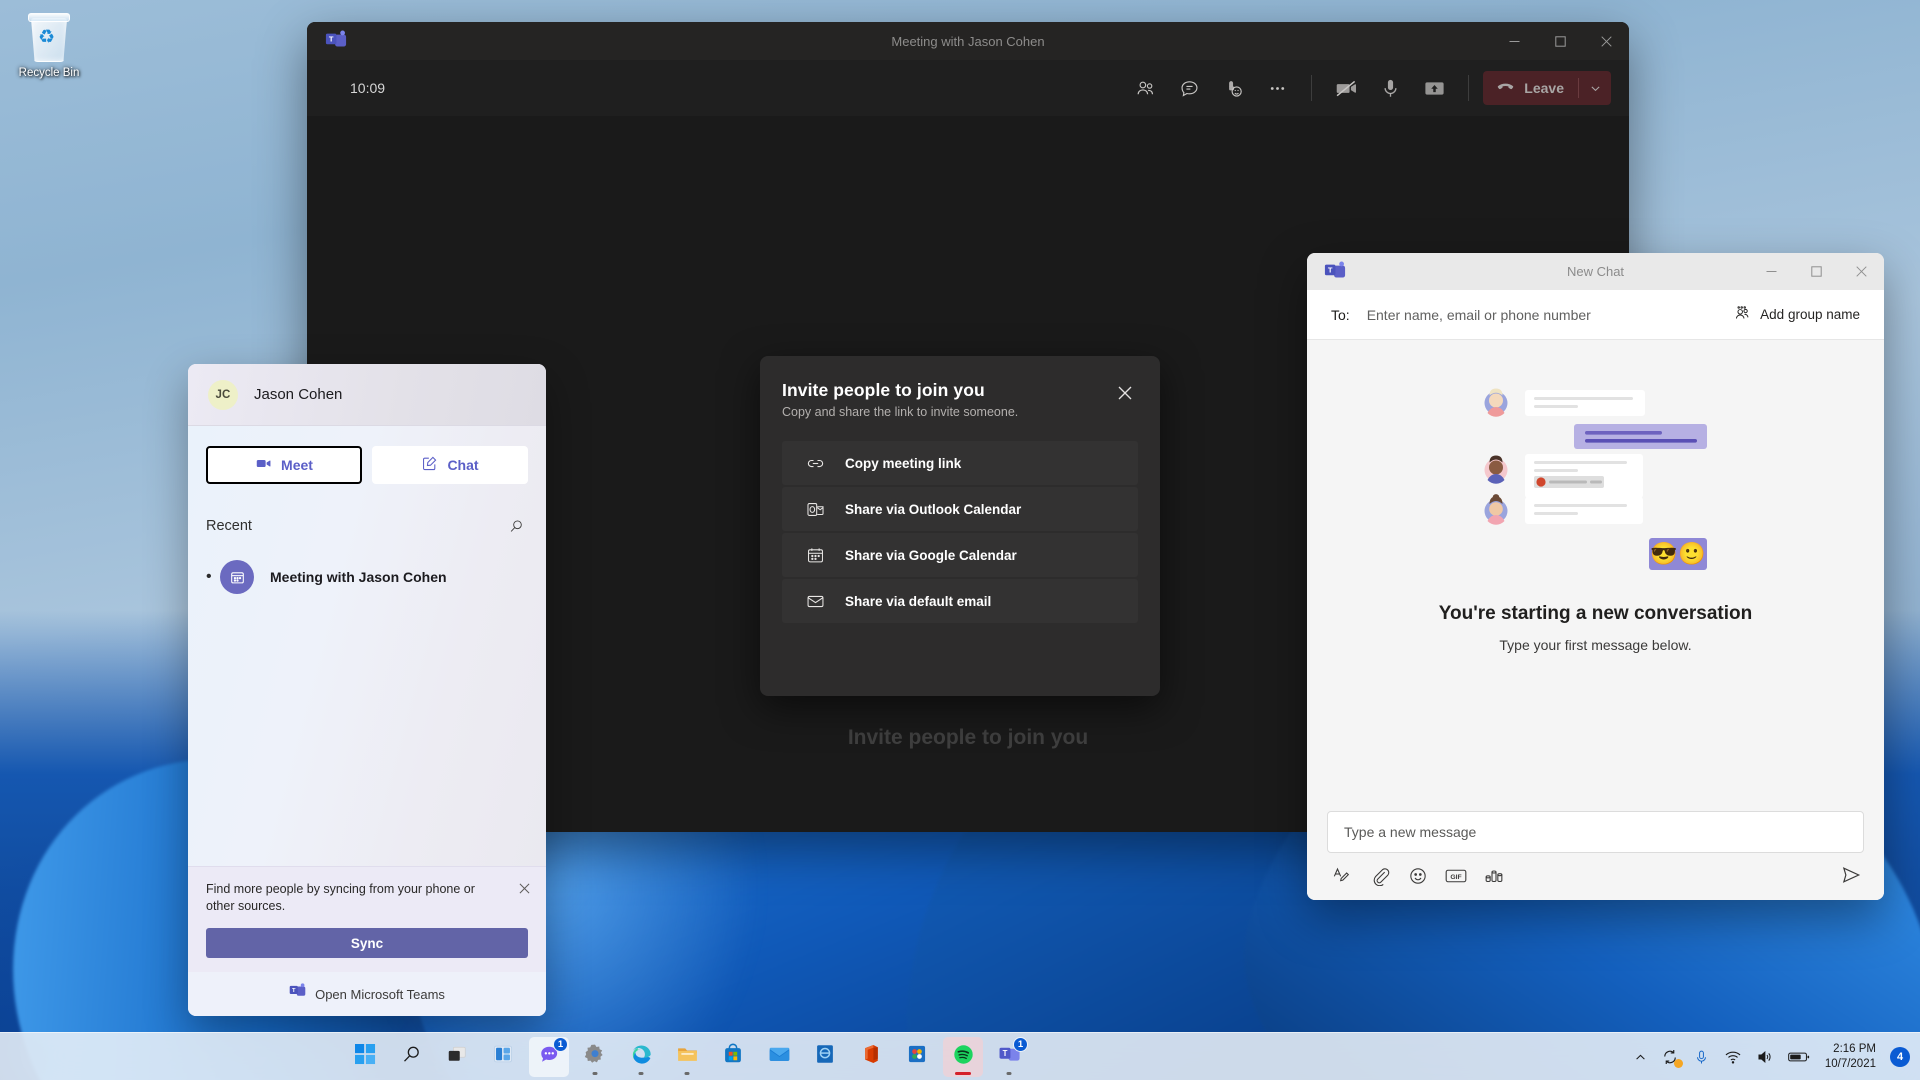 This screenshot has width=1920, height=1081. What do you see at coordinates (933, 509) in the screenshot?
I see `invite-option-label: Share via Outlook Calendar` at bounding box center [933, 509].